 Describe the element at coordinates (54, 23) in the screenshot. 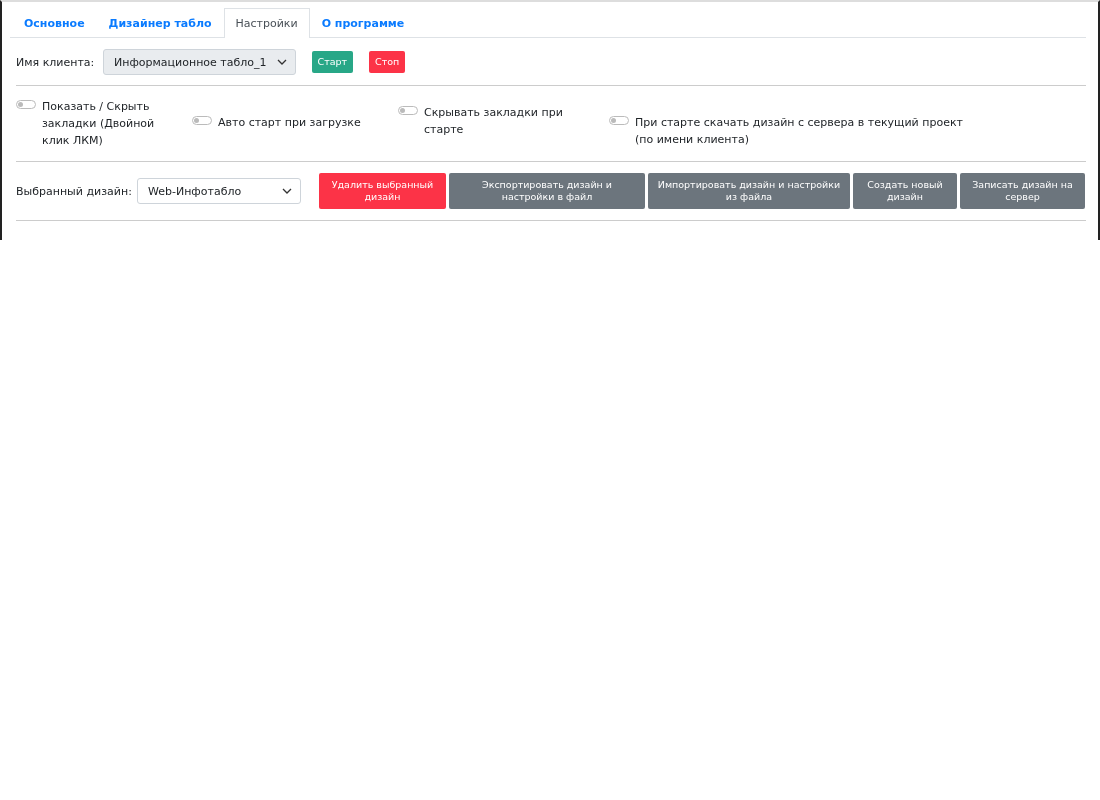

I see `tab: Основное` at that location.